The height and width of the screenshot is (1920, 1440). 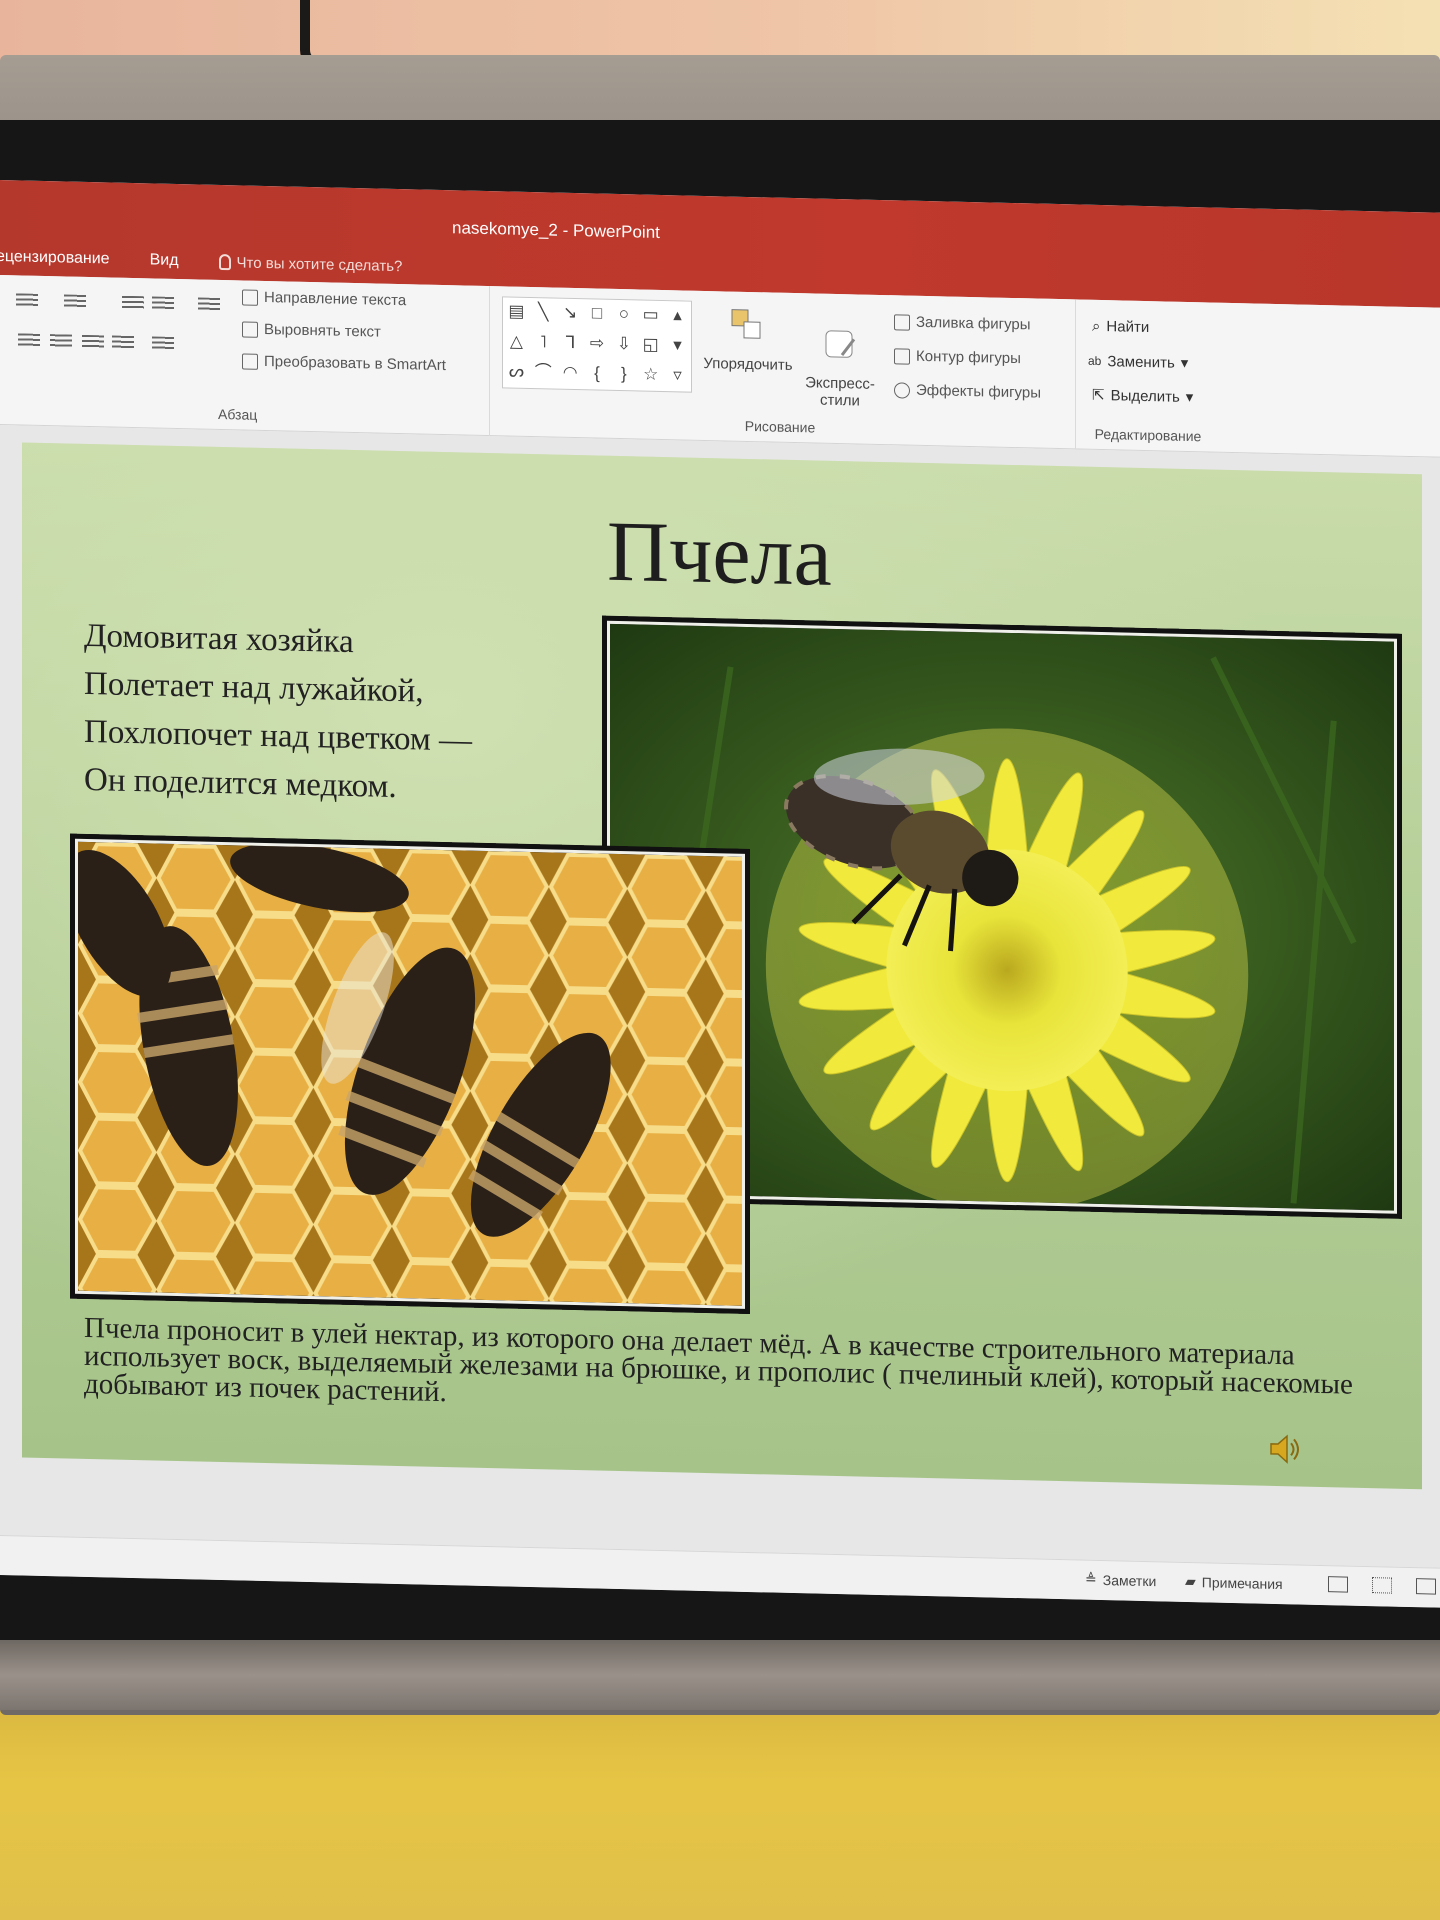 I want to click on scroll-down-icon: ▾, so click(x=677, y=346).